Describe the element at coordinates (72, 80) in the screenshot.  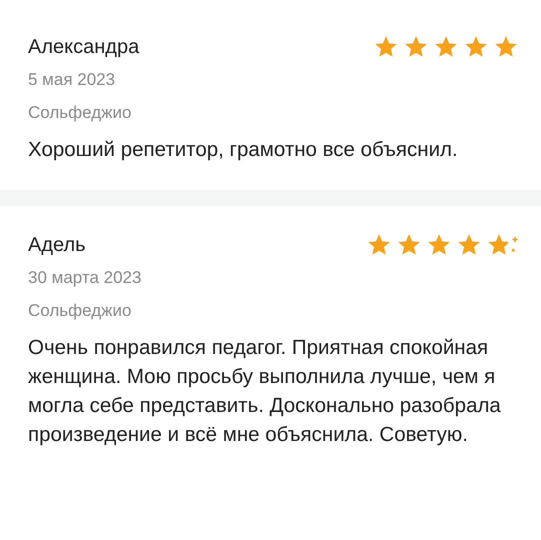
I see `review-date: 5 мая 2023` at that location.